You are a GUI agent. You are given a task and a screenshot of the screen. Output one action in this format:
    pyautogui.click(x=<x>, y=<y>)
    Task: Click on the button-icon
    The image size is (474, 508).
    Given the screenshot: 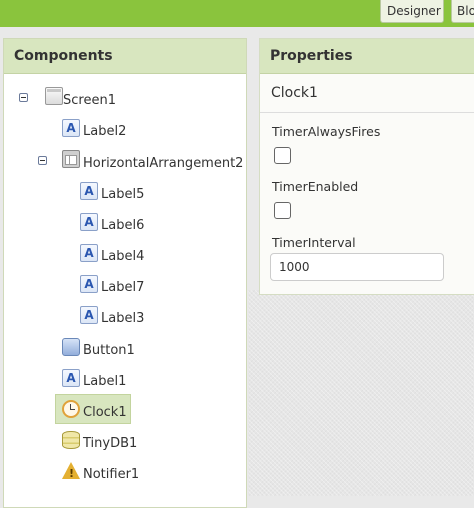 What is the action you would take?
    pyautogui.click(x=71, y=347)
    